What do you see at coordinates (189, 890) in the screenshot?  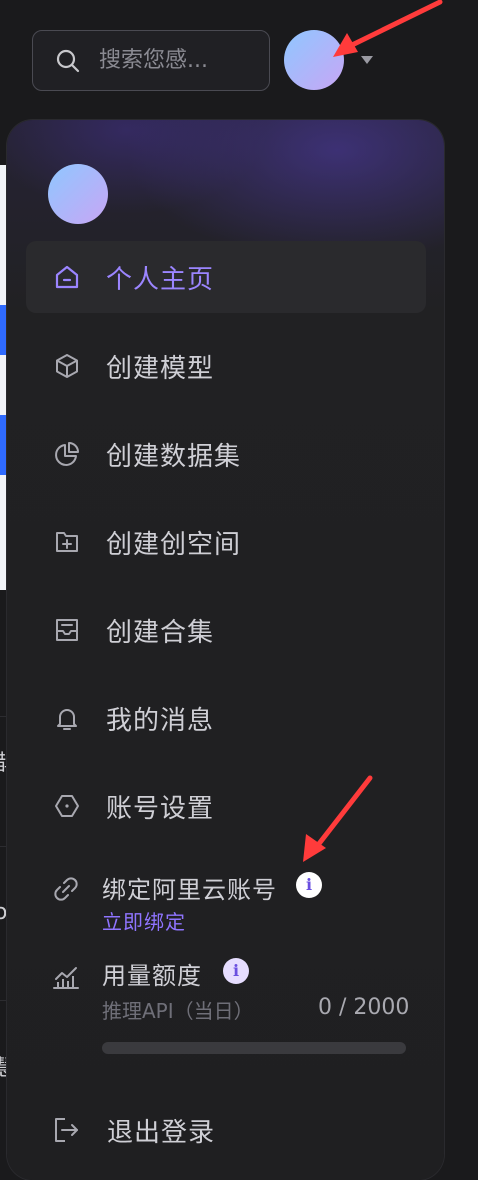 I see `bind-account-label: 绑定阿里云账号` at bounding box center [189, 890].